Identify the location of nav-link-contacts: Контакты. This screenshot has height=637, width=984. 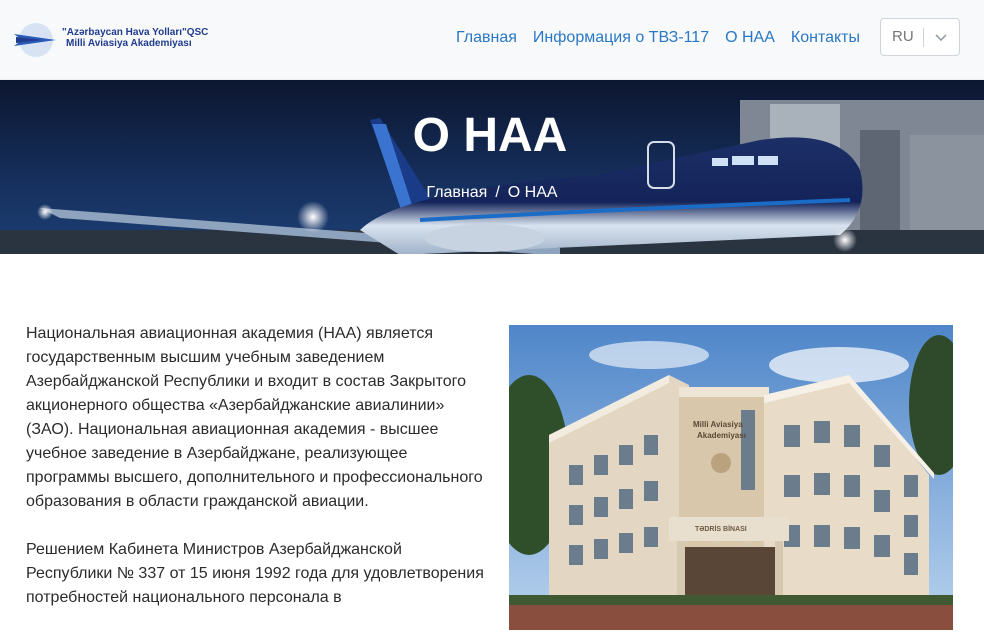
(825, 38).